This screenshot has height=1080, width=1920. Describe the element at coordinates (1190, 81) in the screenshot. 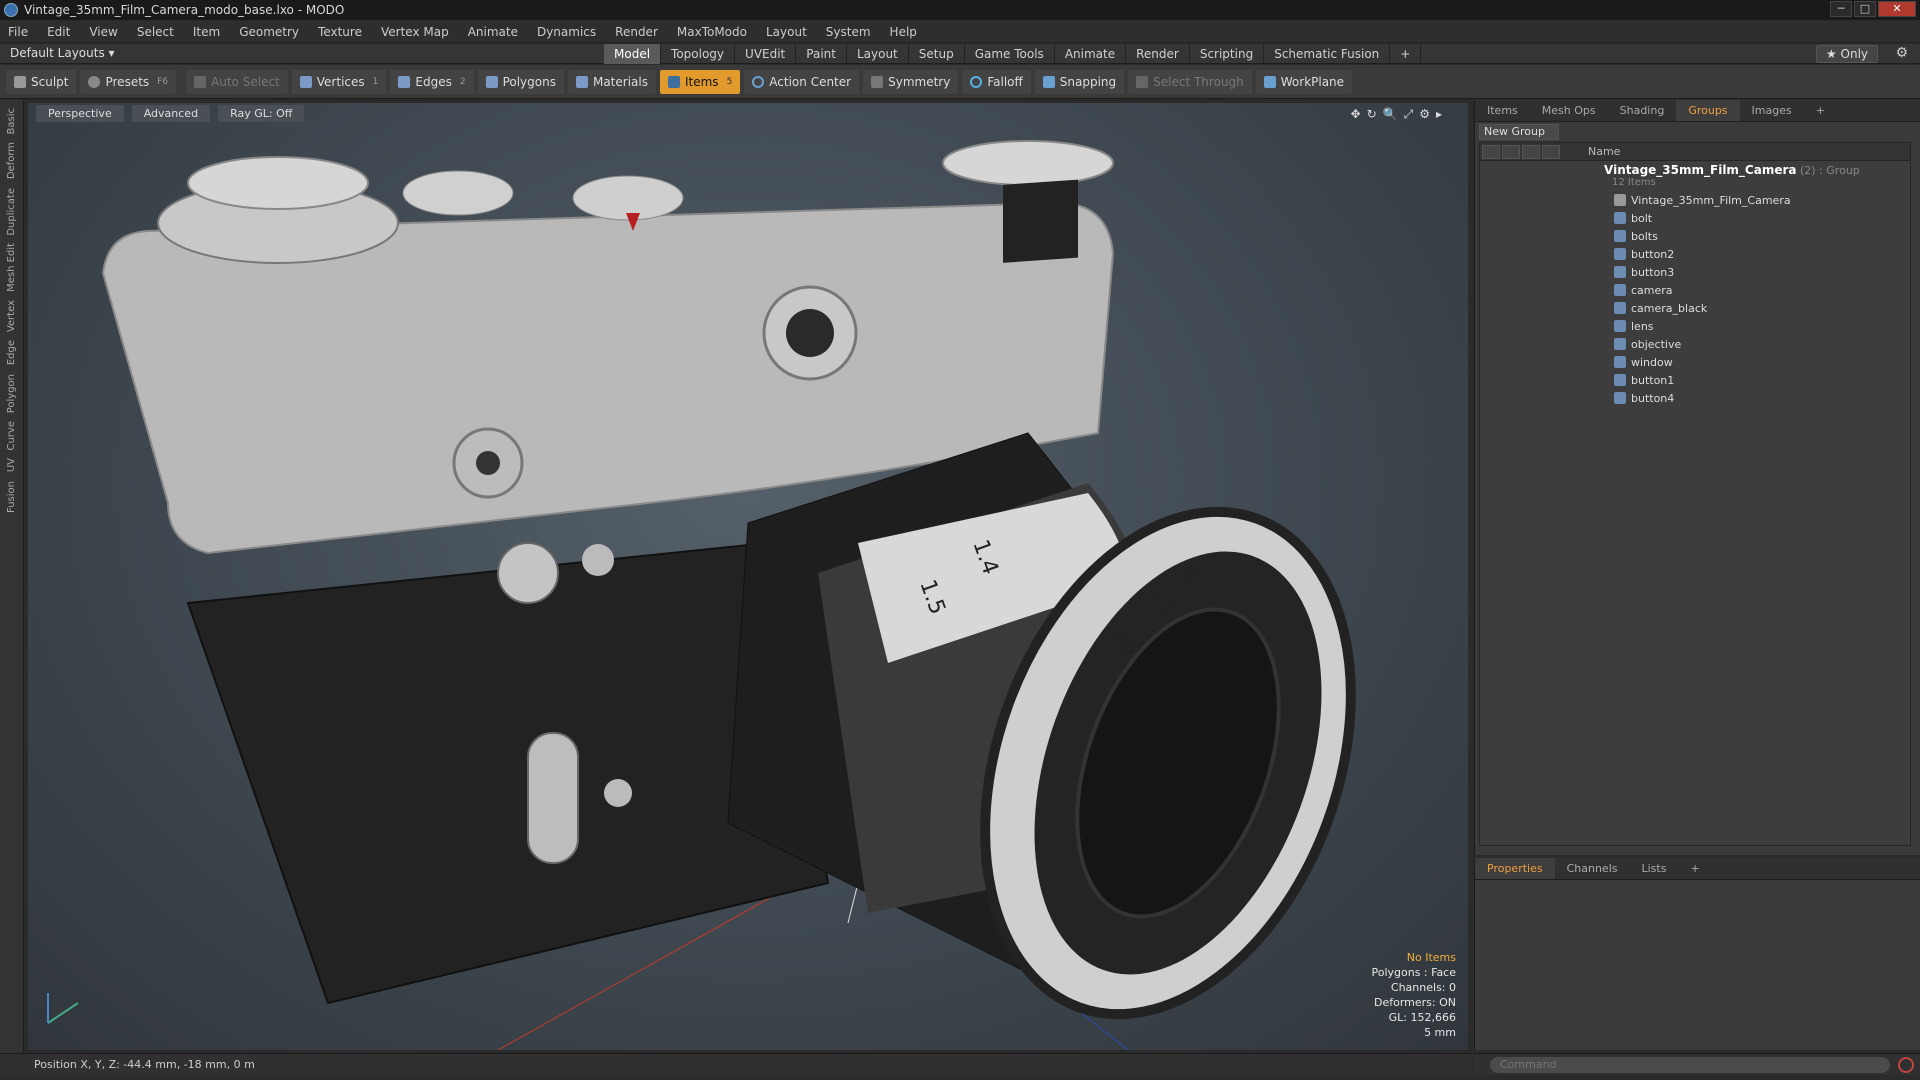

I see `select-through-button: Select Through` at that location.